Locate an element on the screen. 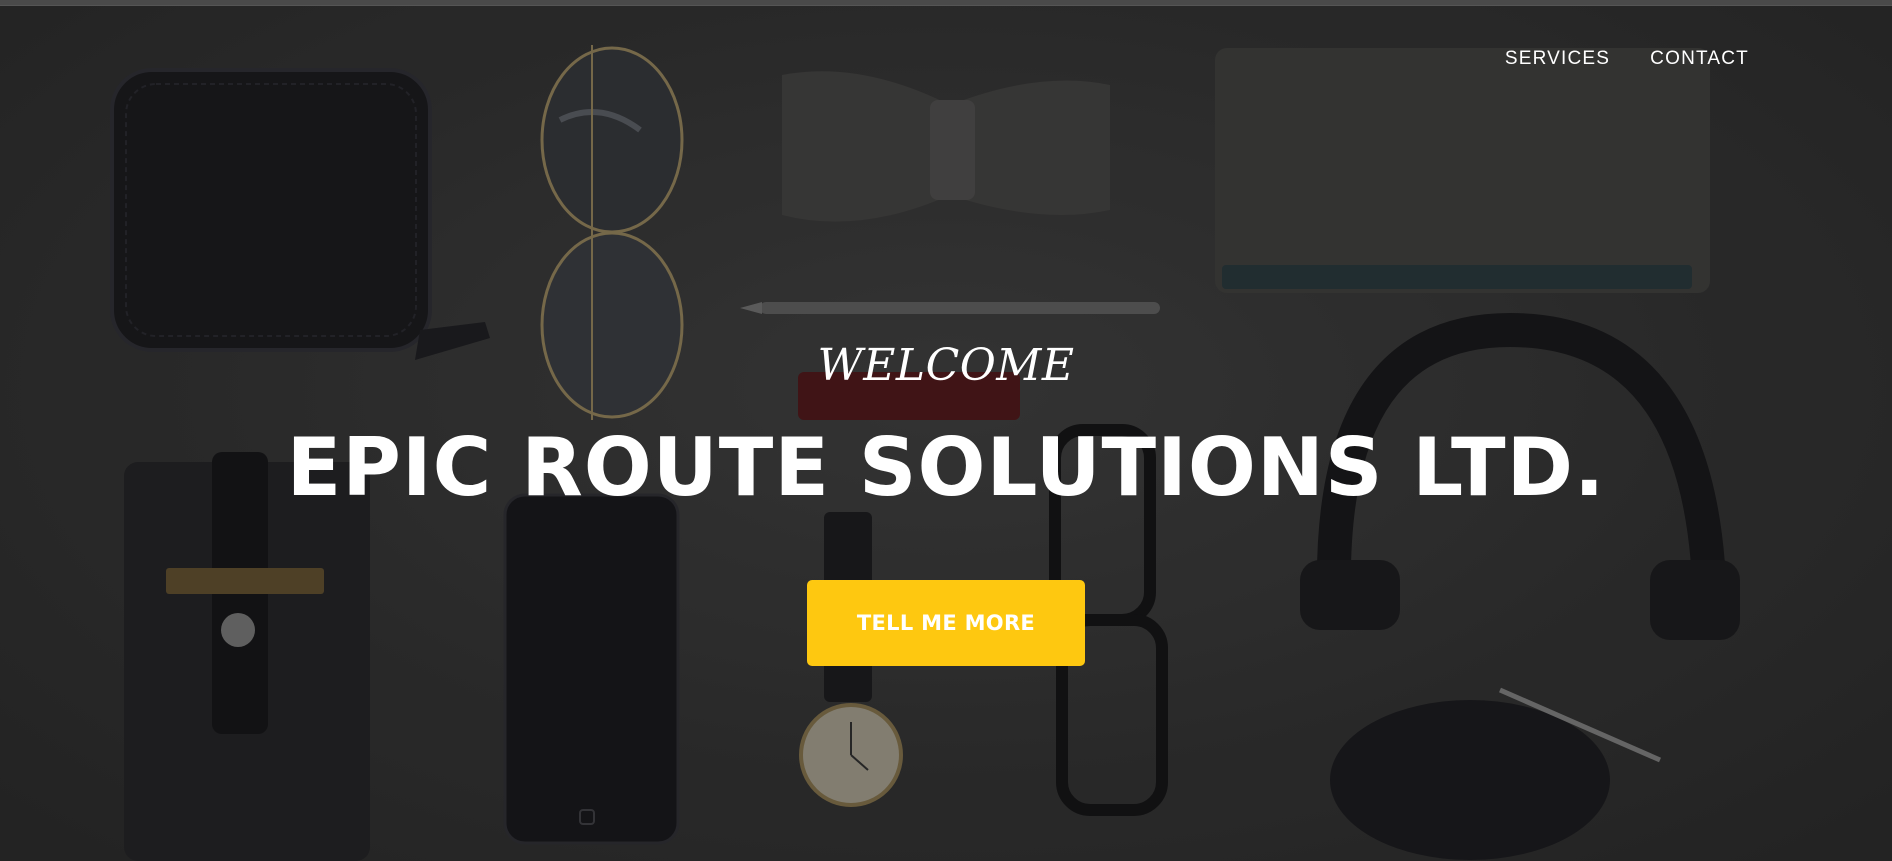  top-nav: SERVICES CONTACT is located at coordinates (1627, 59).